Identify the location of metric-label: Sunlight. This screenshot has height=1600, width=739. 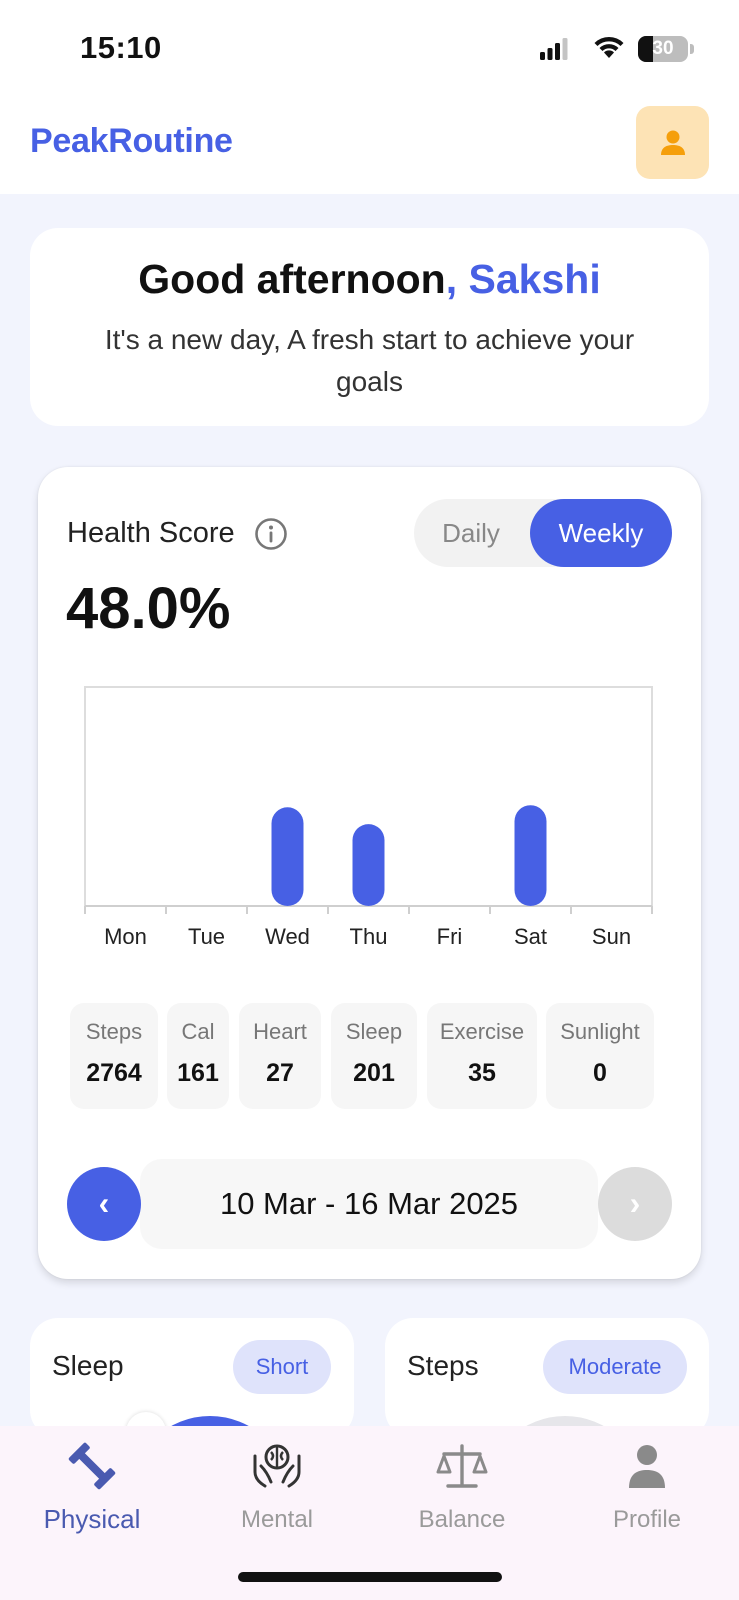
(600, 1031).